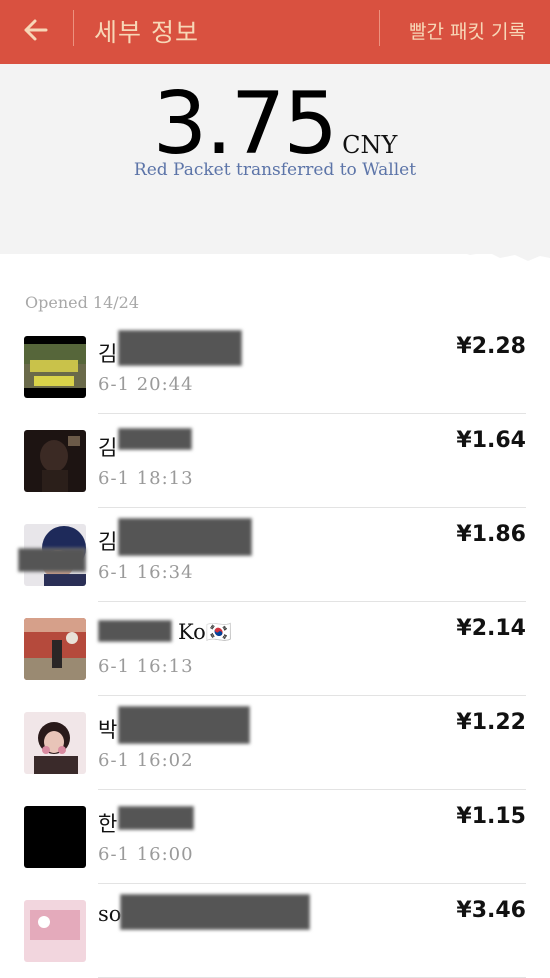 This screenshot has height=978, width=550. What do you see at coordinates (146, 666) in the screenshot?
I see `received-time: 6-1 16:13` at bounding box center [146, 666].